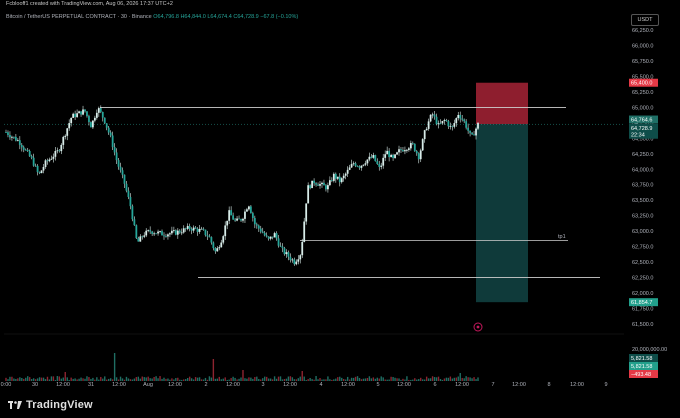 The width and height of the screenshot is (680, 418). I want to click on take-profit-zone, so click(502, 213).